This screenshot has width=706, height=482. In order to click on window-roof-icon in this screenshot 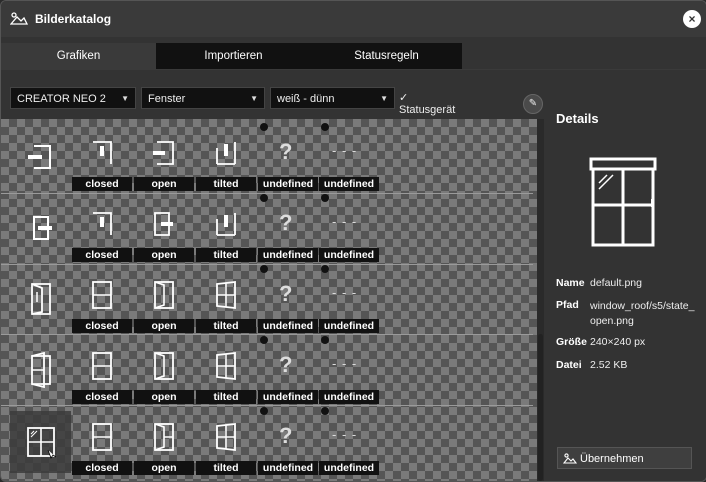, I will do `click(41, 443)`.